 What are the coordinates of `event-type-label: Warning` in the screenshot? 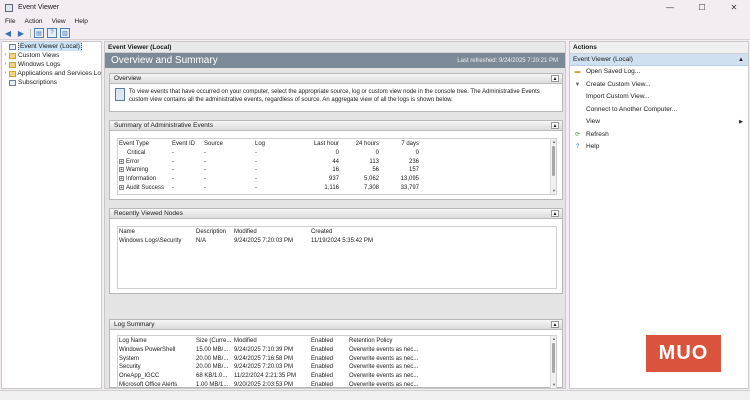 It's located at (137, 170).